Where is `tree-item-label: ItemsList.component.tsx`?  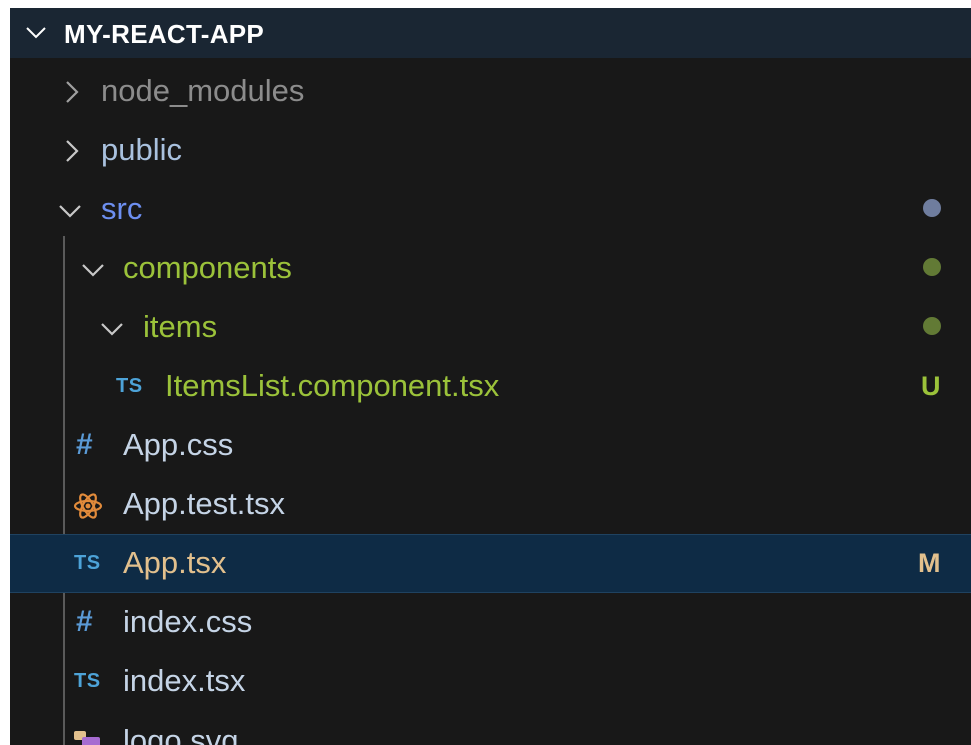 tree-item-label: ItemsList.component.tsx is located at coordinates (332, 385).